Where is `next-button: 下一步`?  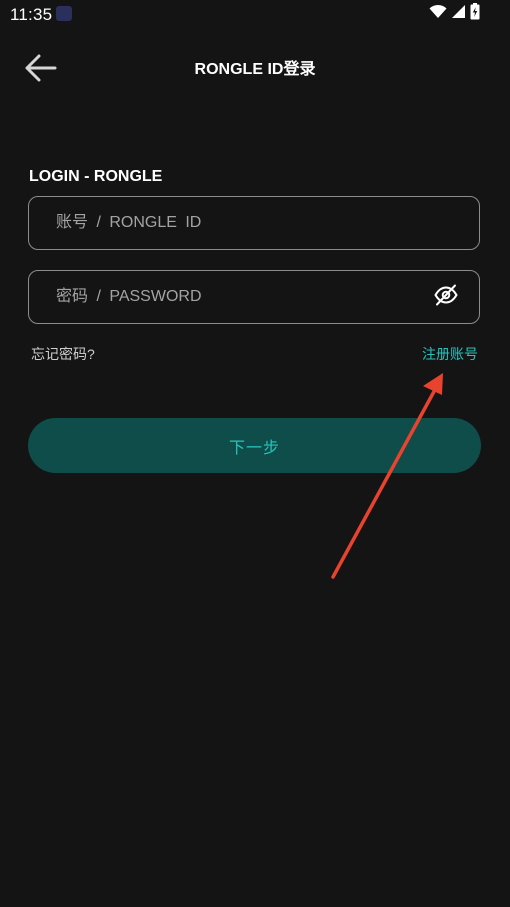 next-button: 下一步 is located at coordinates (254, 445).